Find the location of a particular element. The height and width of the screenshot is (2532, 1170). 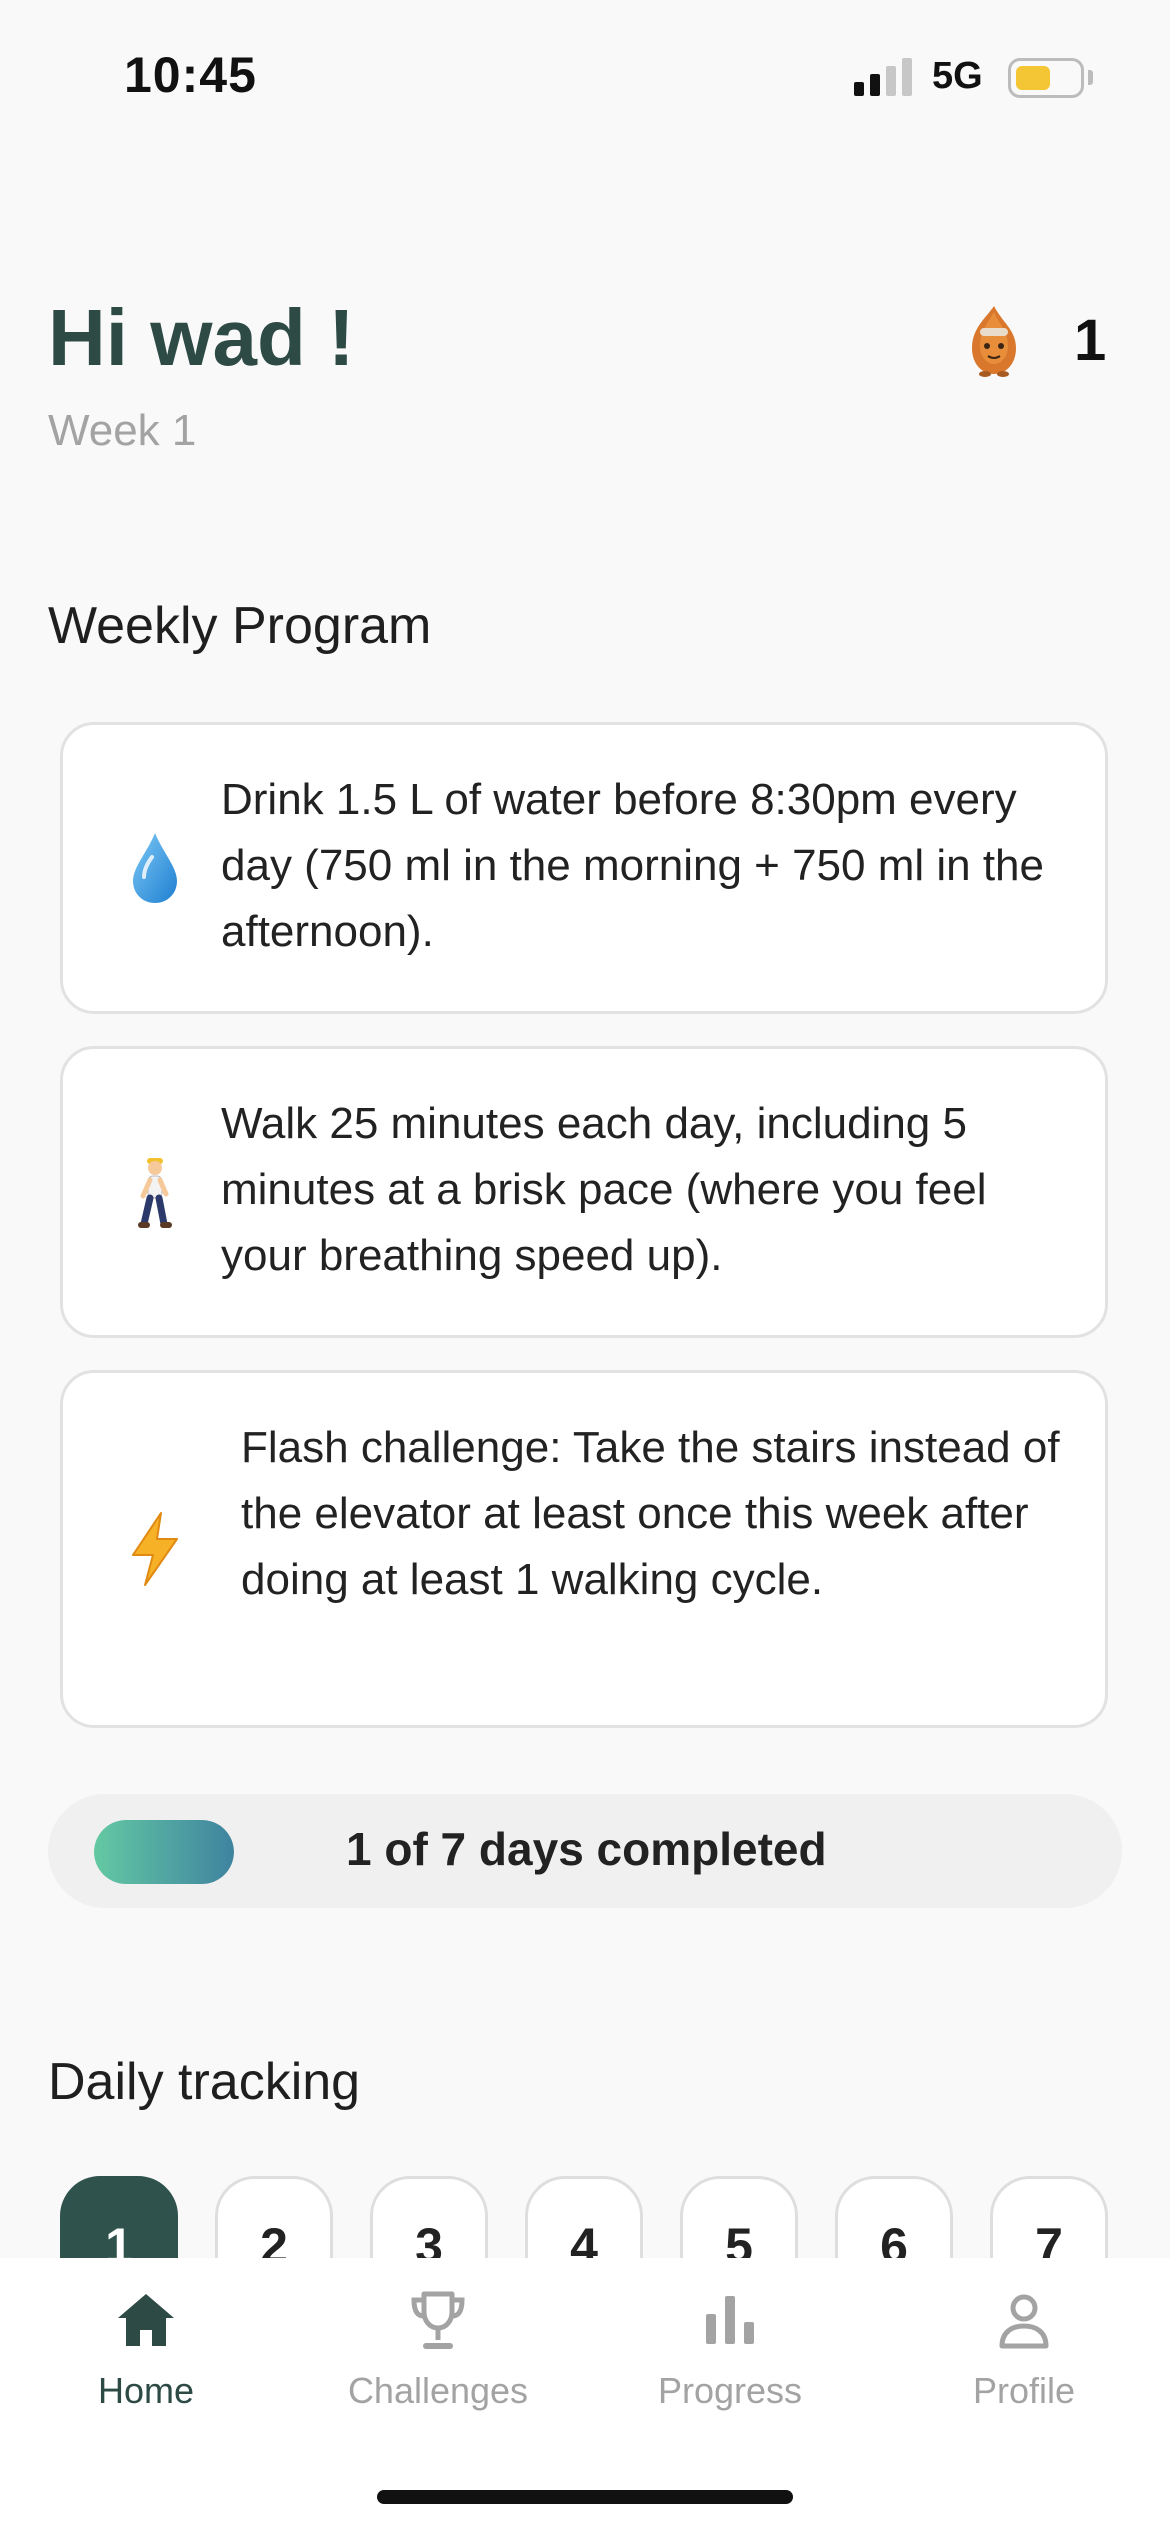

lightning-icon is located at coordinates (155, 1549).